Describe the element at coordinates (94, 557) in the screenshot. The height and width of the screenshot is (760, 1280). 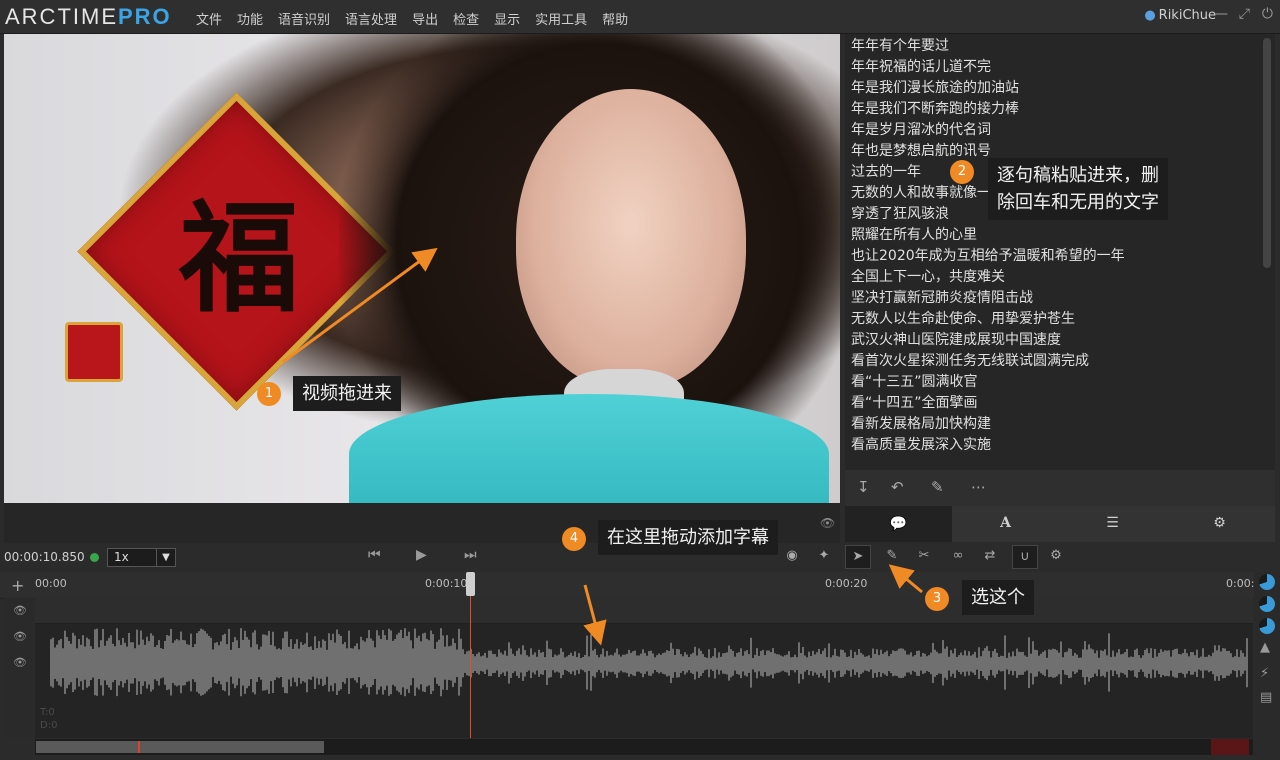
I see `status-dot` at that location.